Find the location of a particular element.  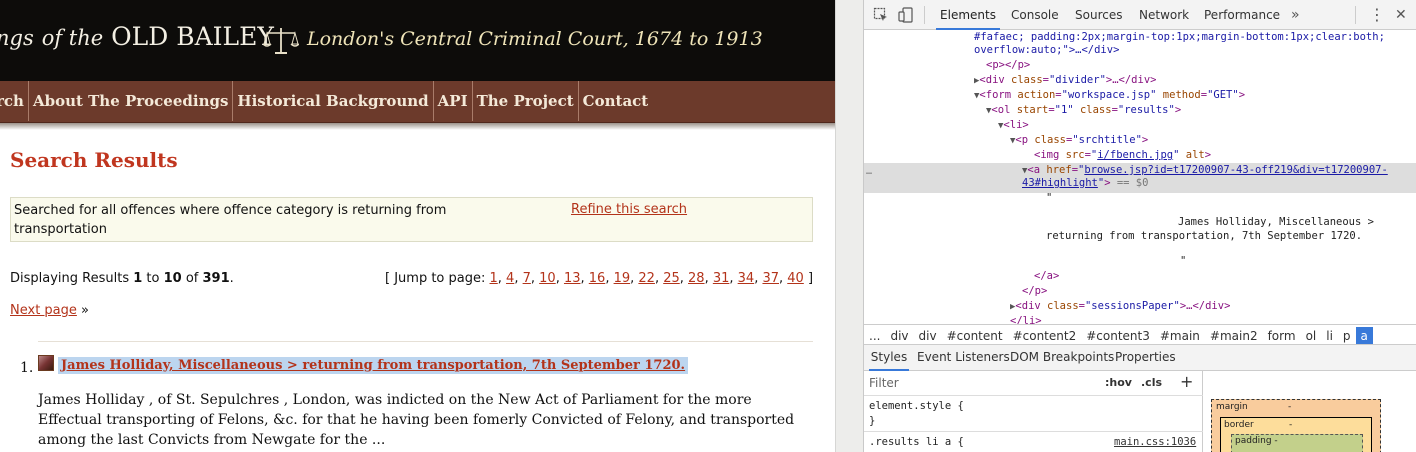

tab-console: Console is located at coordinates (1035, 15).